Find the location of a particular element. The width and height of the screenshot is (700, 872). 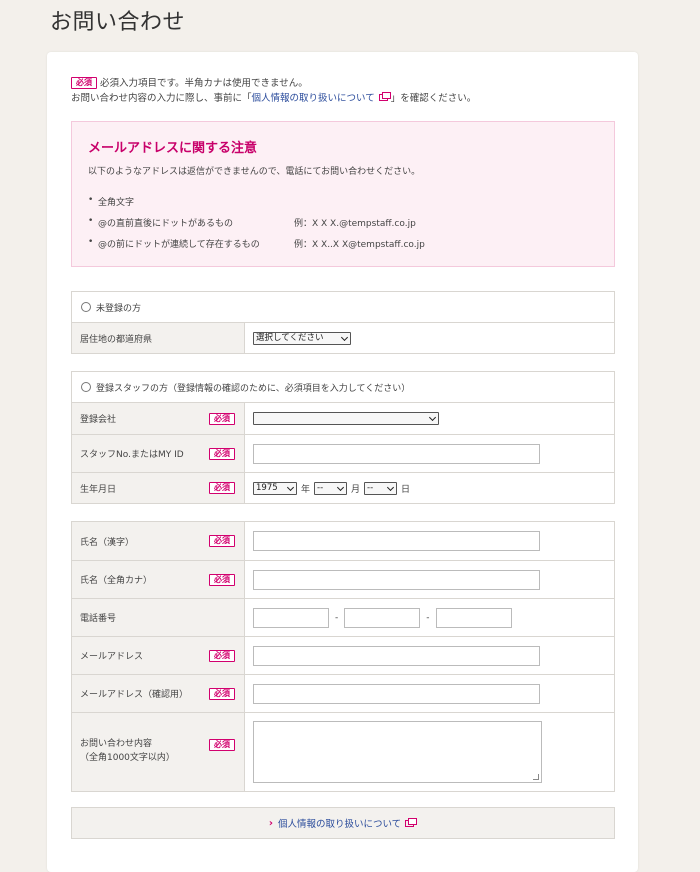

name-kana-input is located at coordinates (396, 579).